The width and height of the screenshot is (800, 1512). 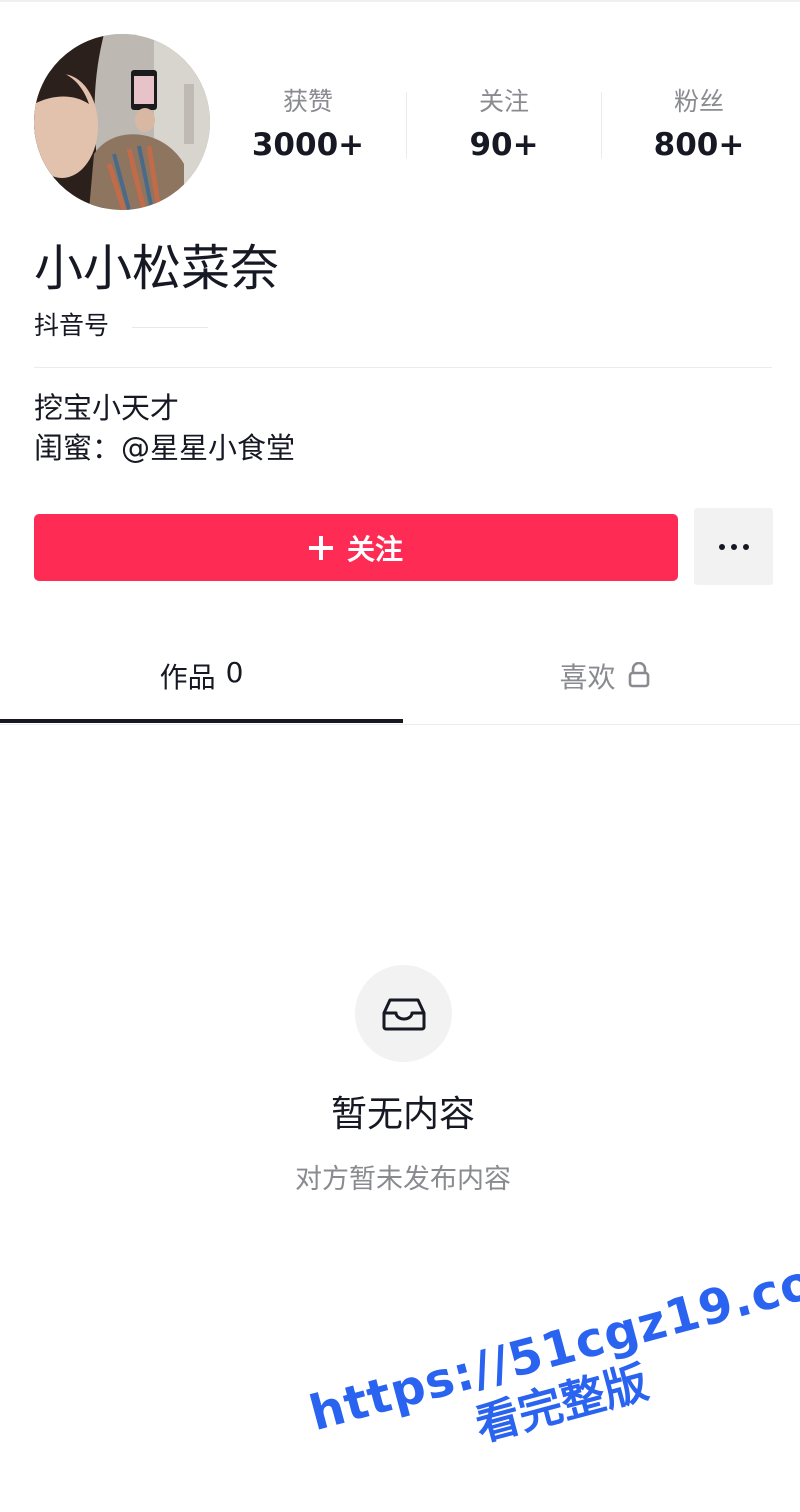 What do you see at coordinates (638, 675) in the screenshot?
I see `lock-icon` at bounding box center [638, 675].